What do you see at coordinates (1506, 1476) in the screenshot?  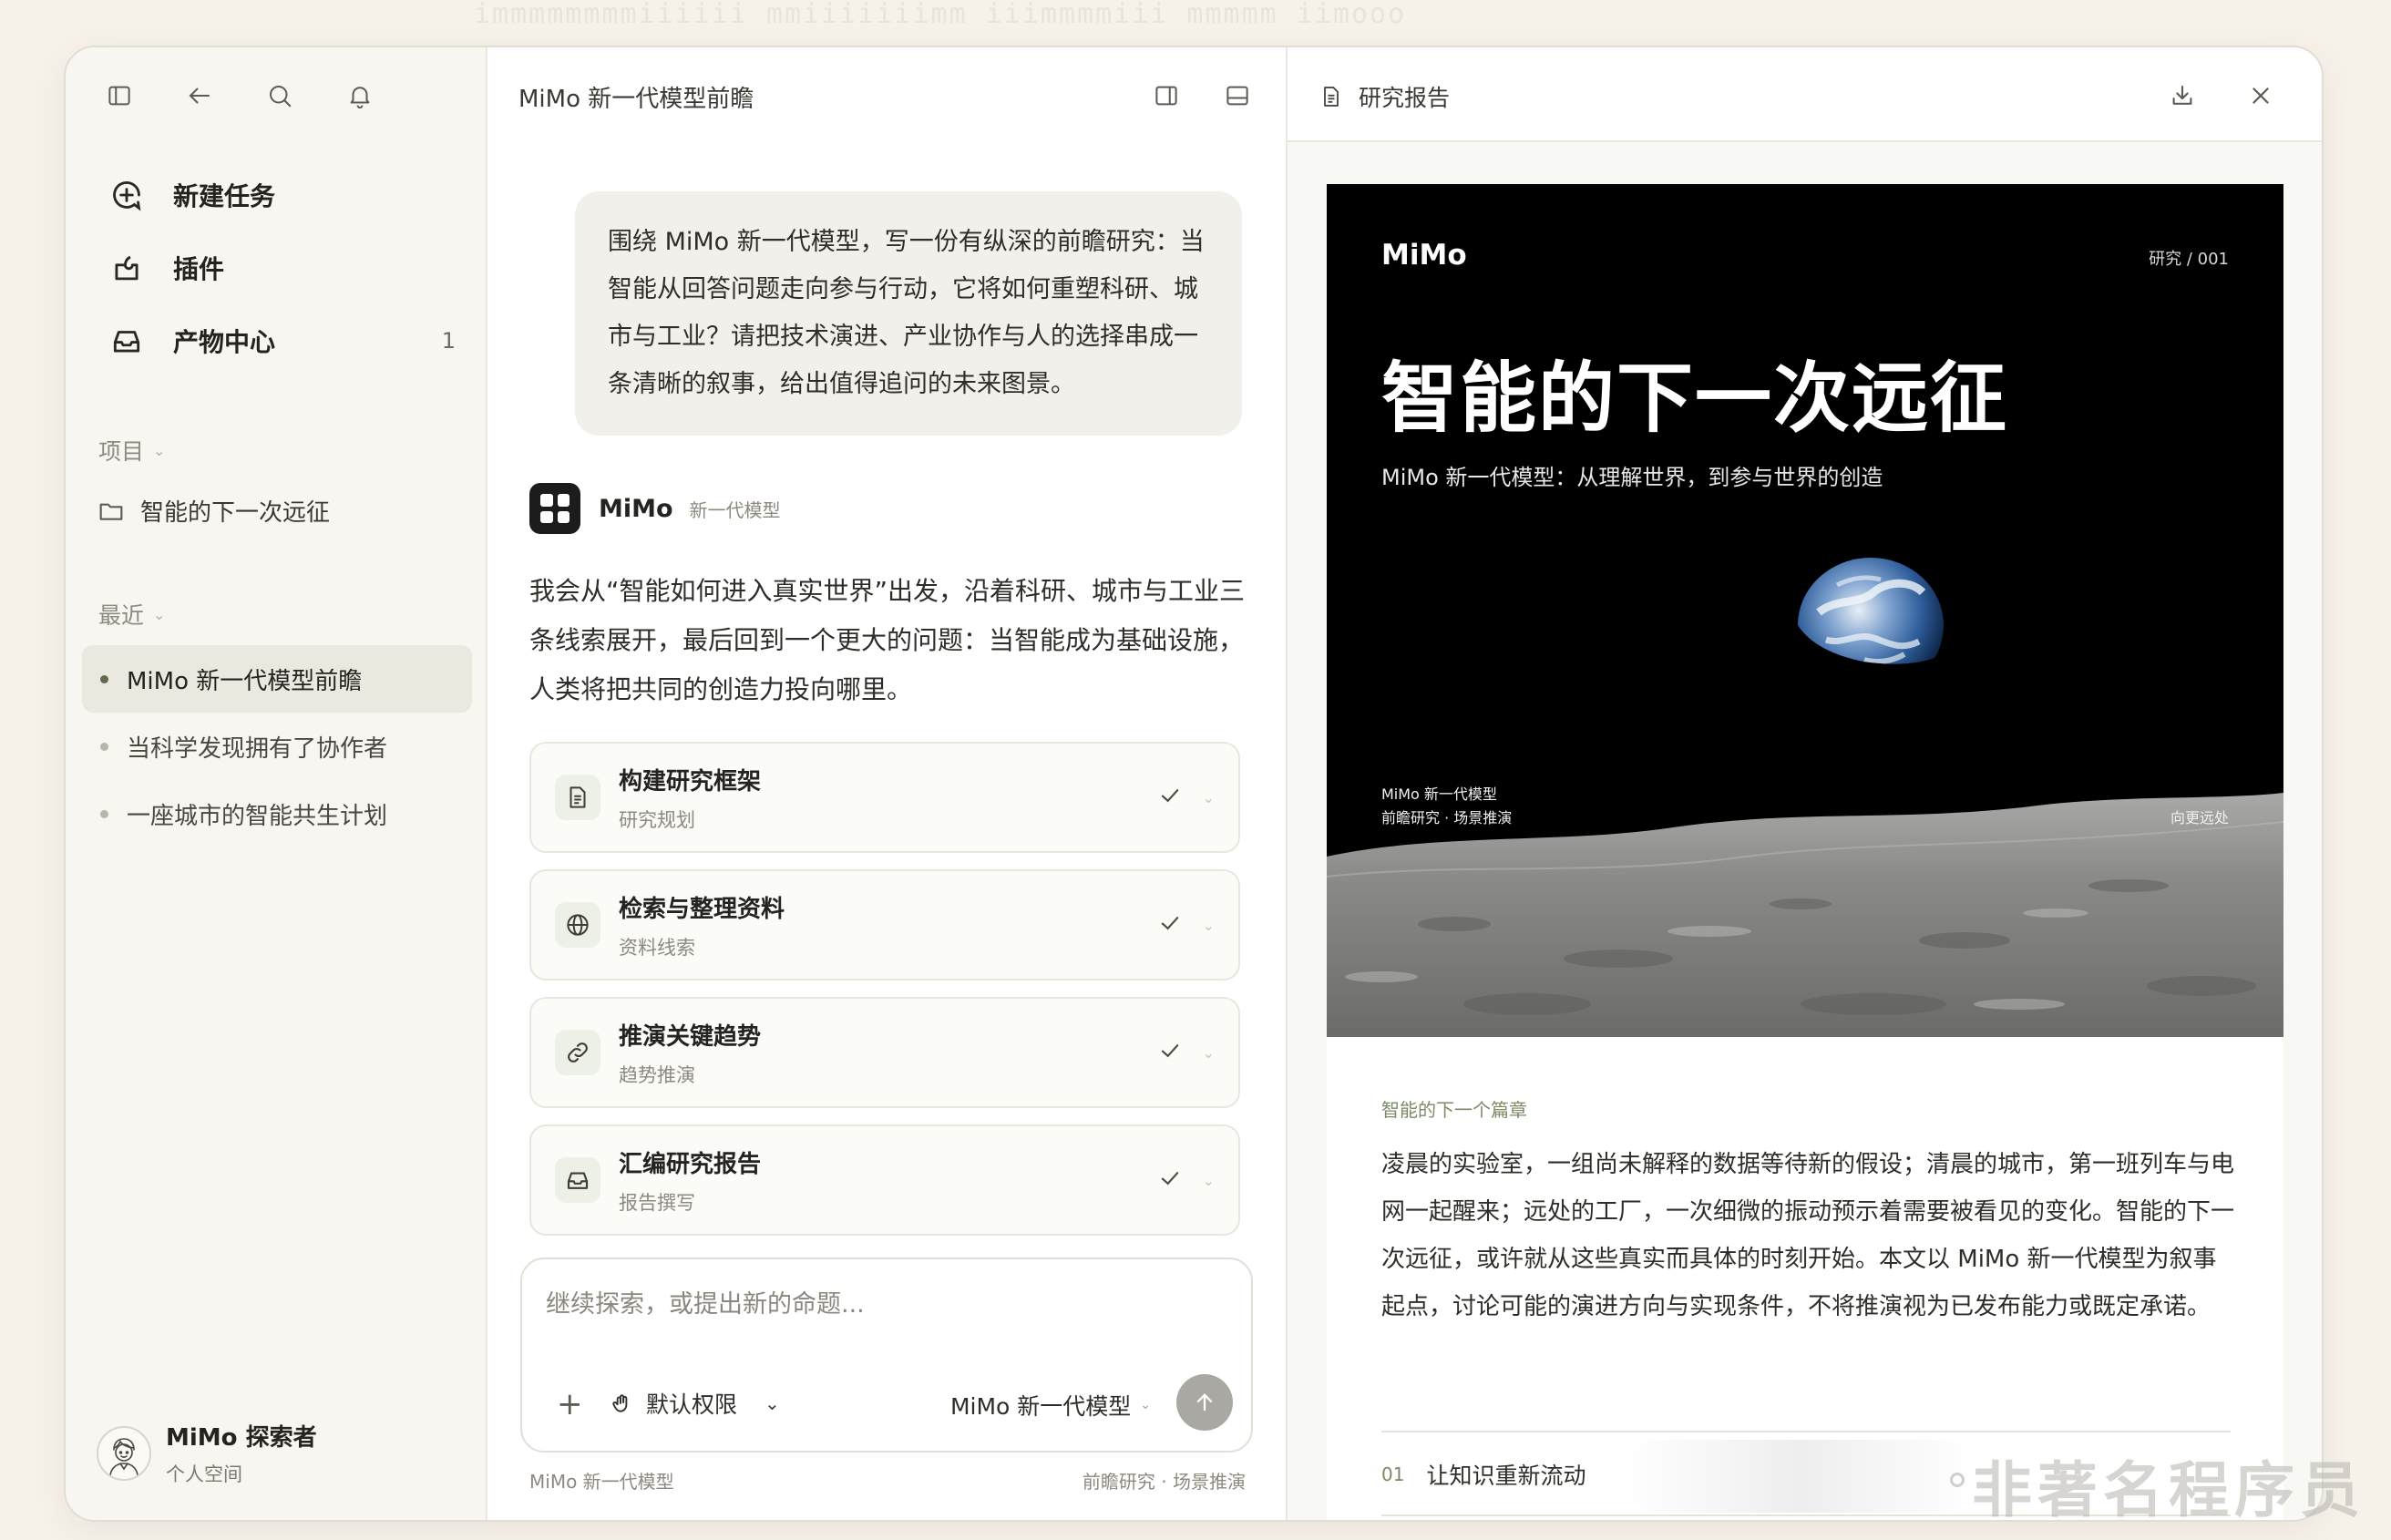 I see `toc-title: 让知识重新流动` at bounding box center [1506, 1476].